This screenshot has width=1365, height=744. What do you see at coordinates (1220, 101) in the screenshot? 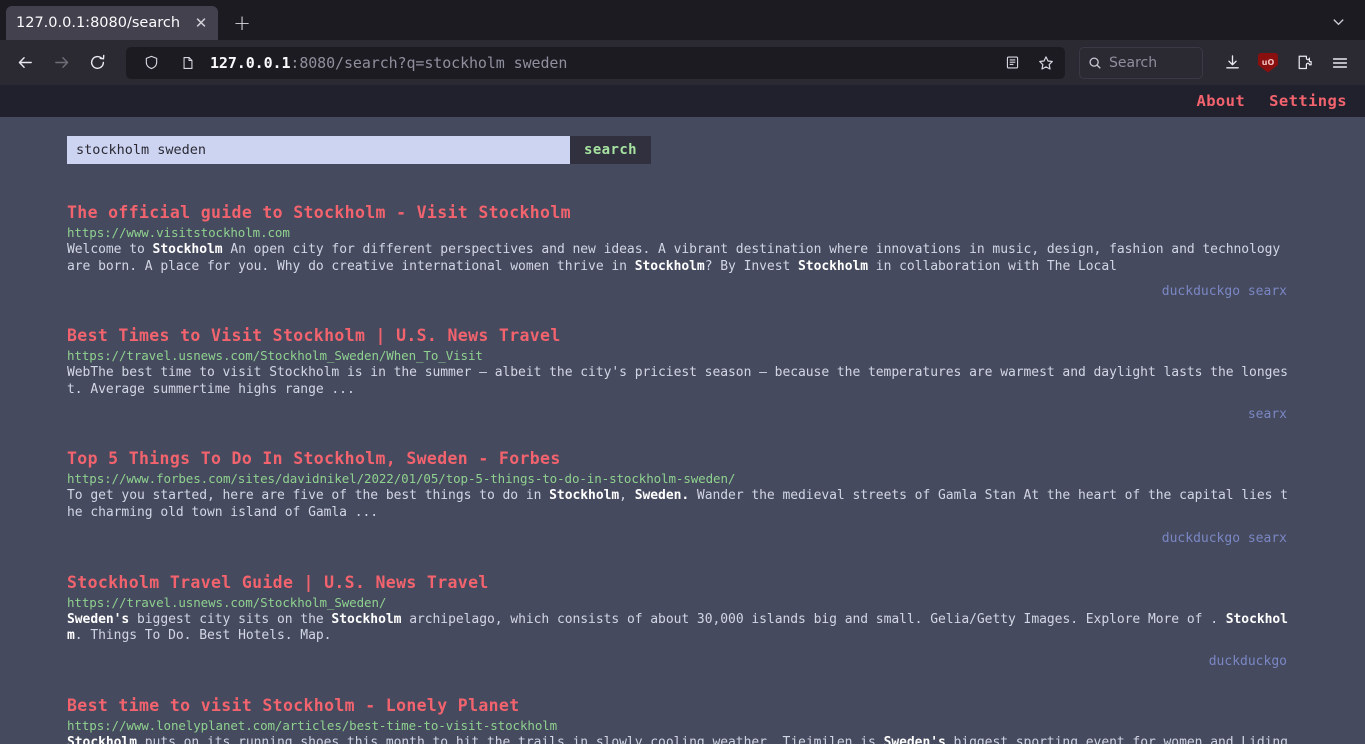
I see `nav-link-about: About` at bounding box center [1220, 101].